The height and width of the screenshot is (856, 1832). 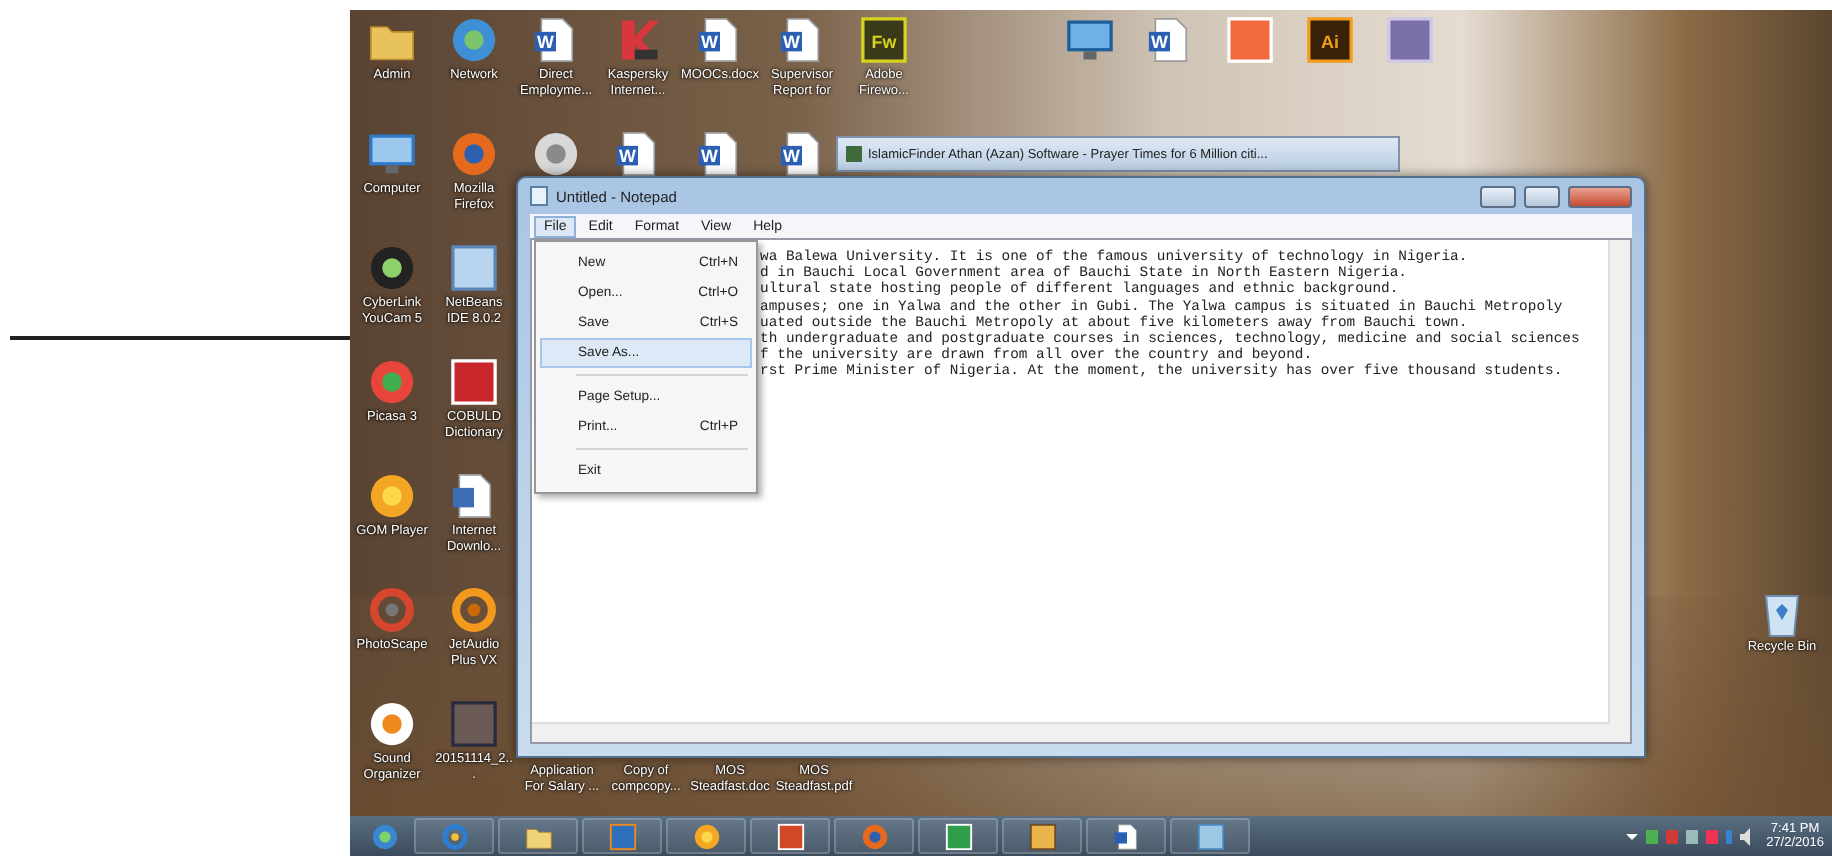 What do you see at coordinates (474, 724) in the screenshot?
I see `photo-placeholder` at bounding box center [474, 724].